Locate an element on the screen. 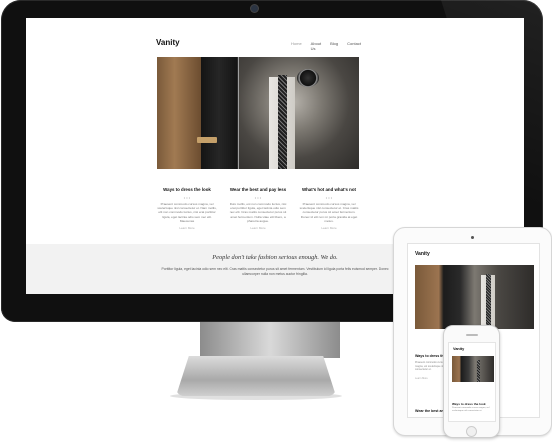 This screenshot has height=445, width=552. hero-watch is located at coordinates (308, 78).